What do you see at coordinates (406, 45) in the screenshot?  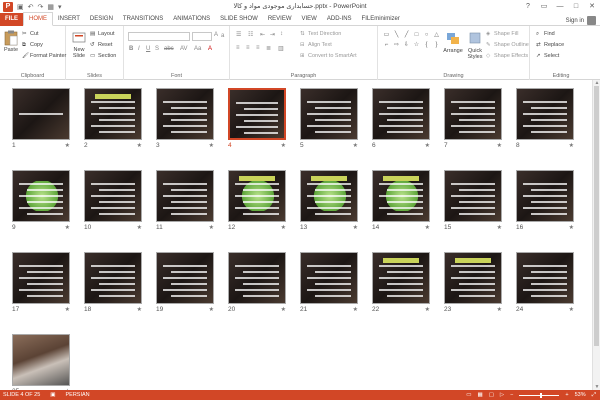 I see `down-arrow-shape-icon: ⇩` at bounding box center [406, 45].